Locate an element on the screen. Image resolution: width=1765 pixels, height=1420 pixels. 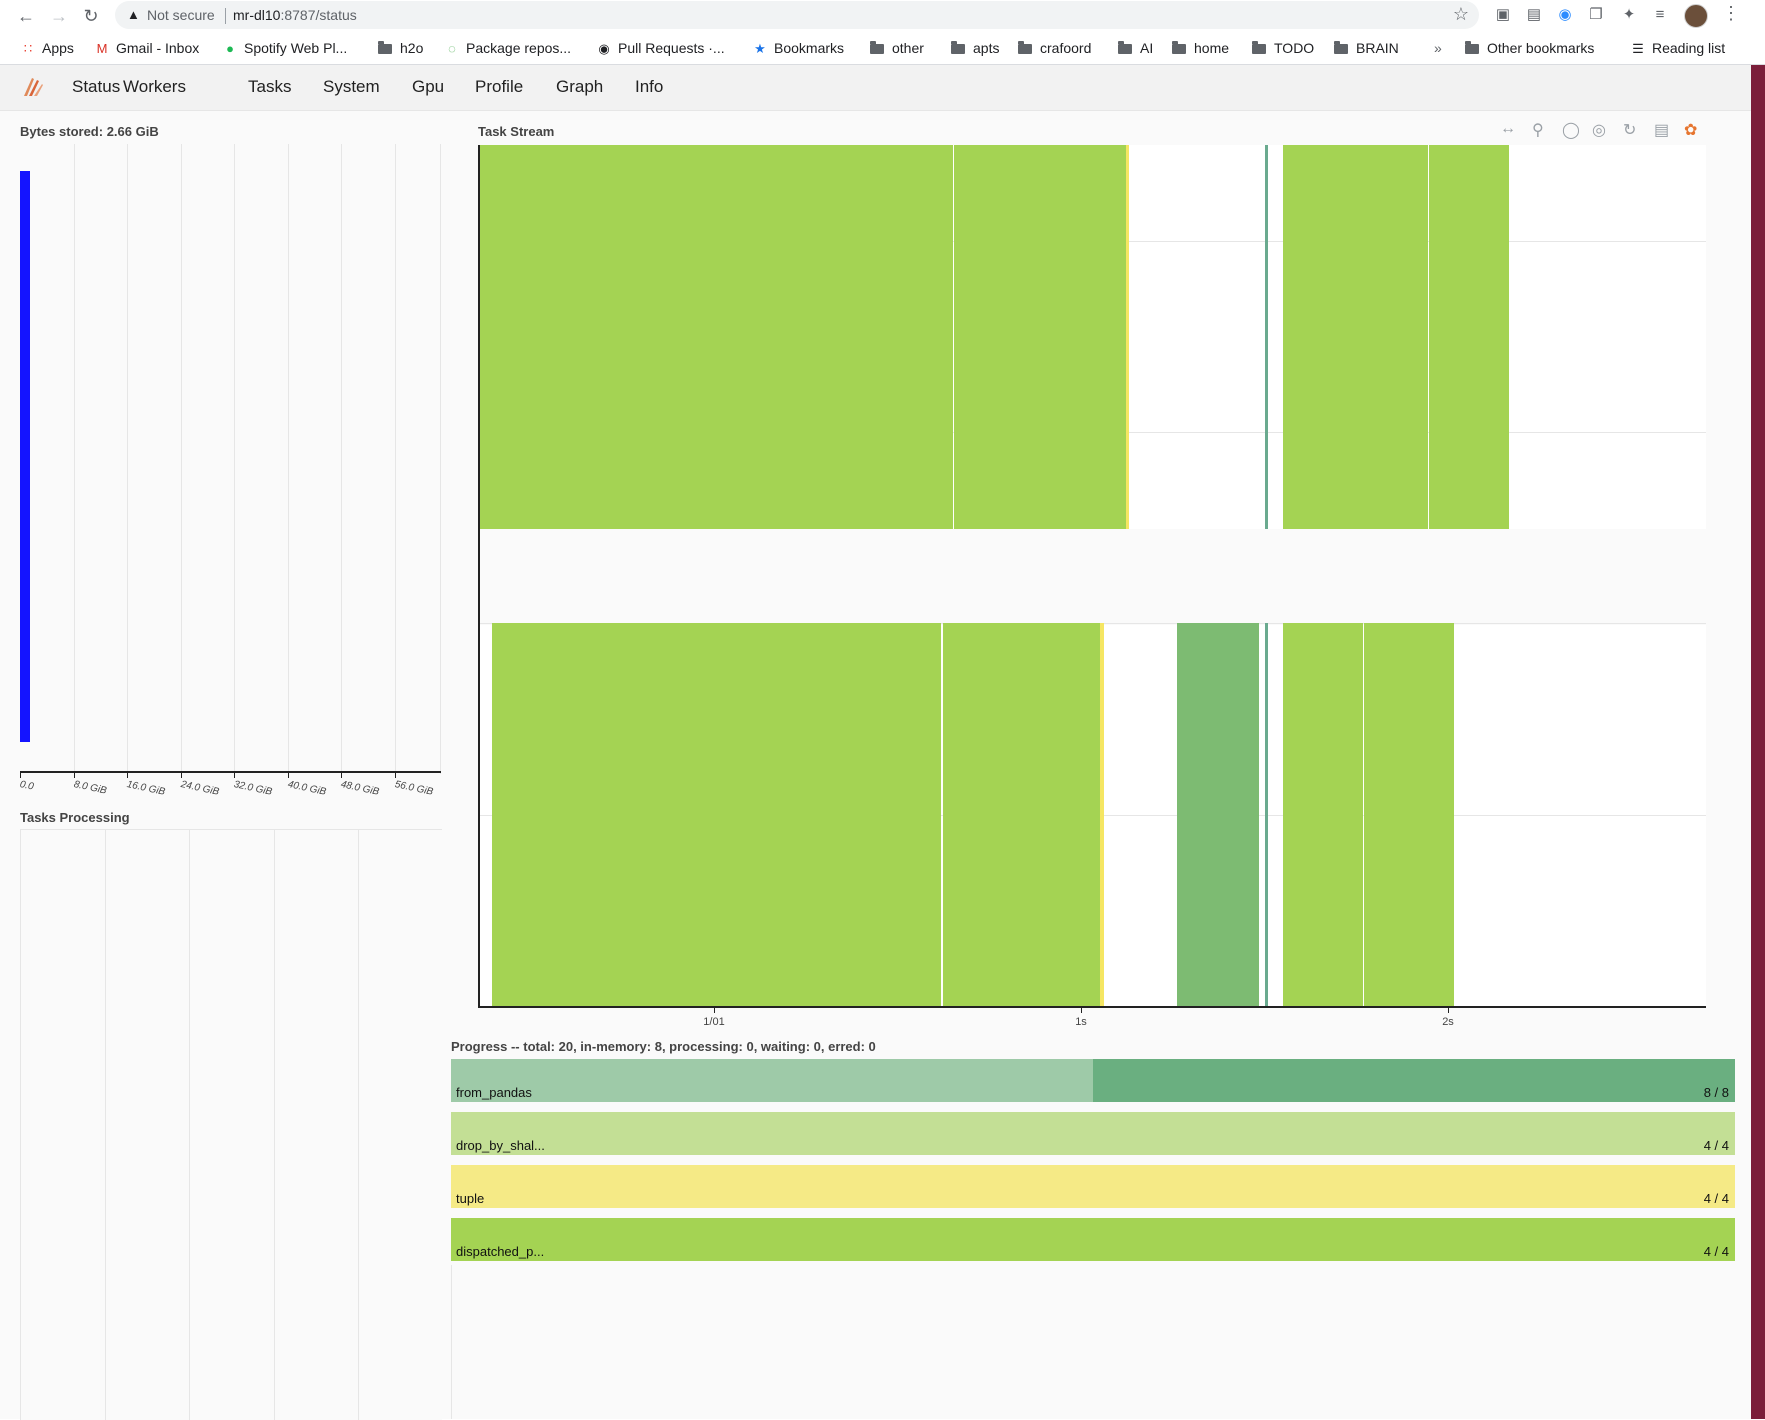
progress-bar-dispatched-p: dispatched_p... 4 / 4 is located at coordinates (1093, 1239).